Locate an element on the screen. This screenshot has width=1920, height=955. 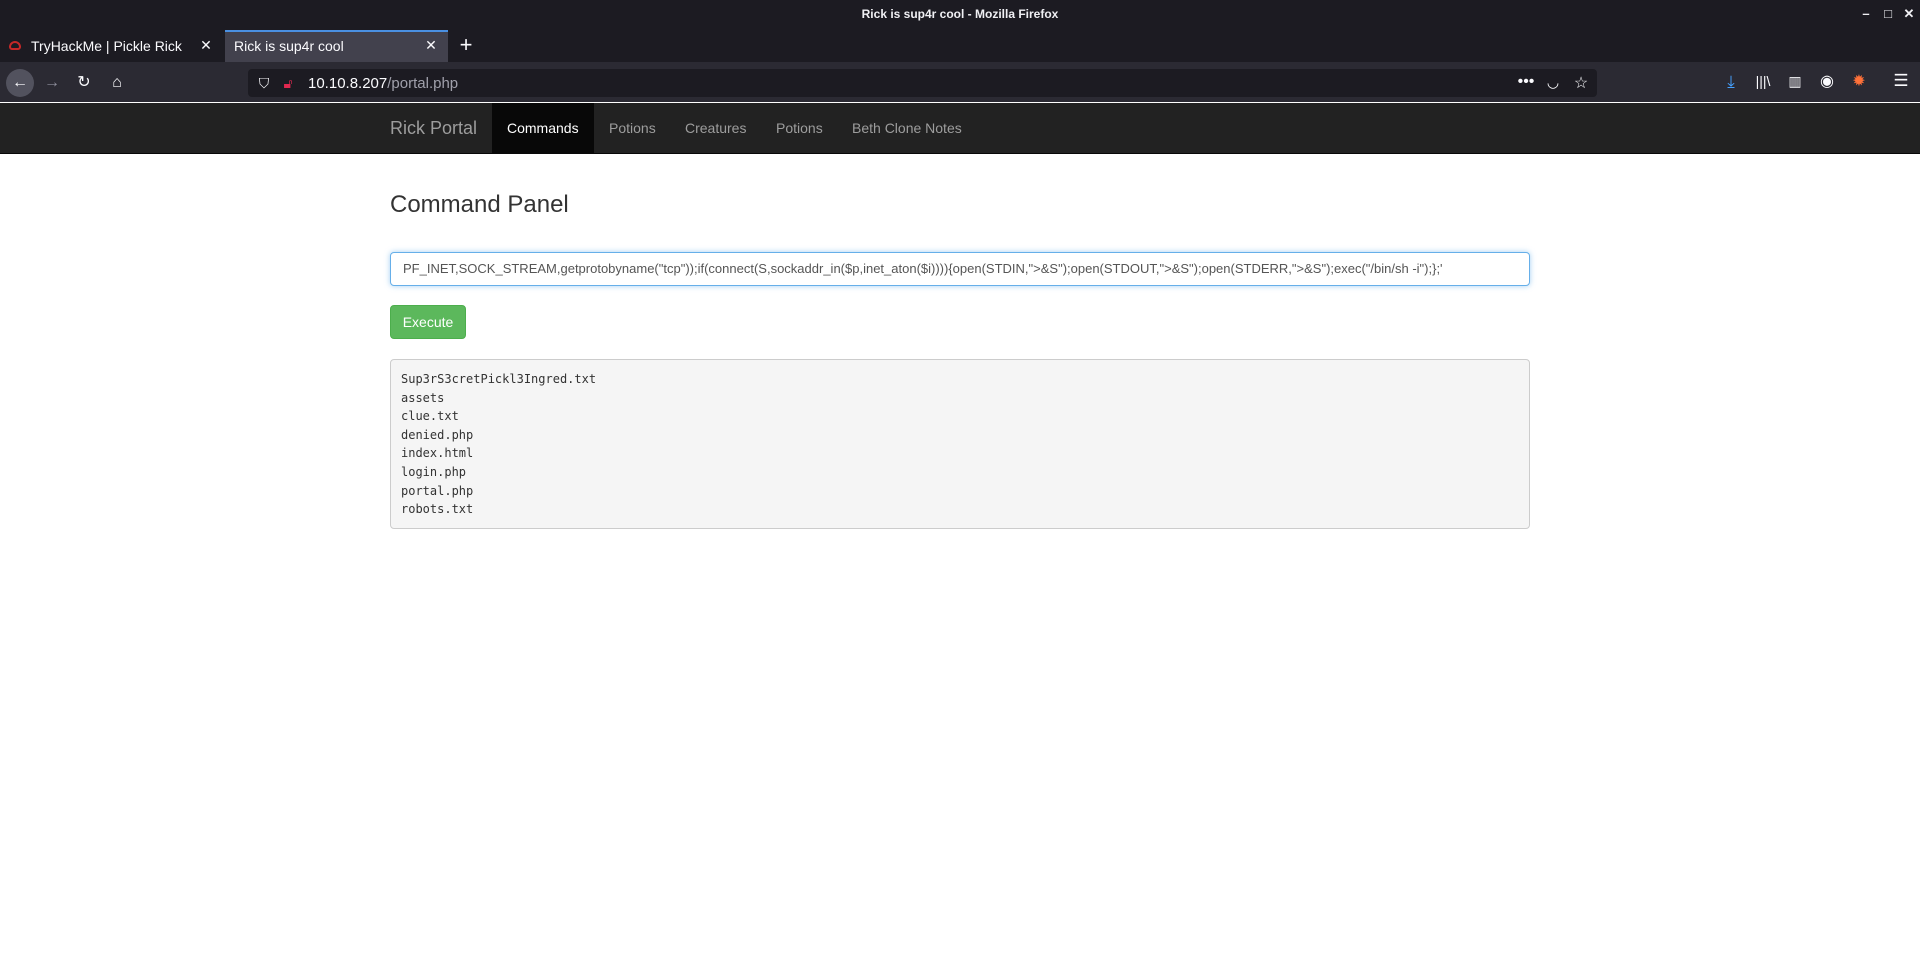
back-button: ← is located at coordinates (20, 83).